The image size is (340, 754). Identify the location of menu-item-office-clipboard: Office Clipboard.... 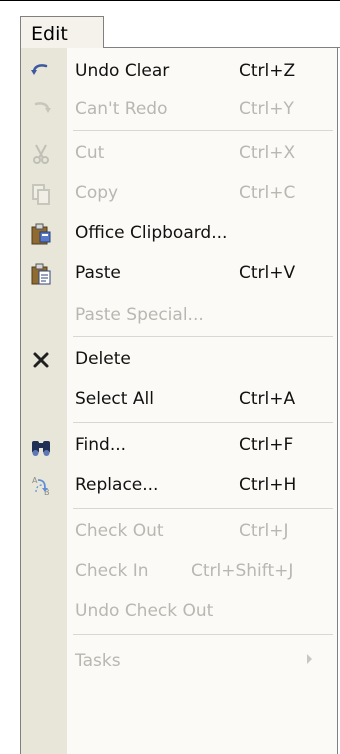
(179, 234).